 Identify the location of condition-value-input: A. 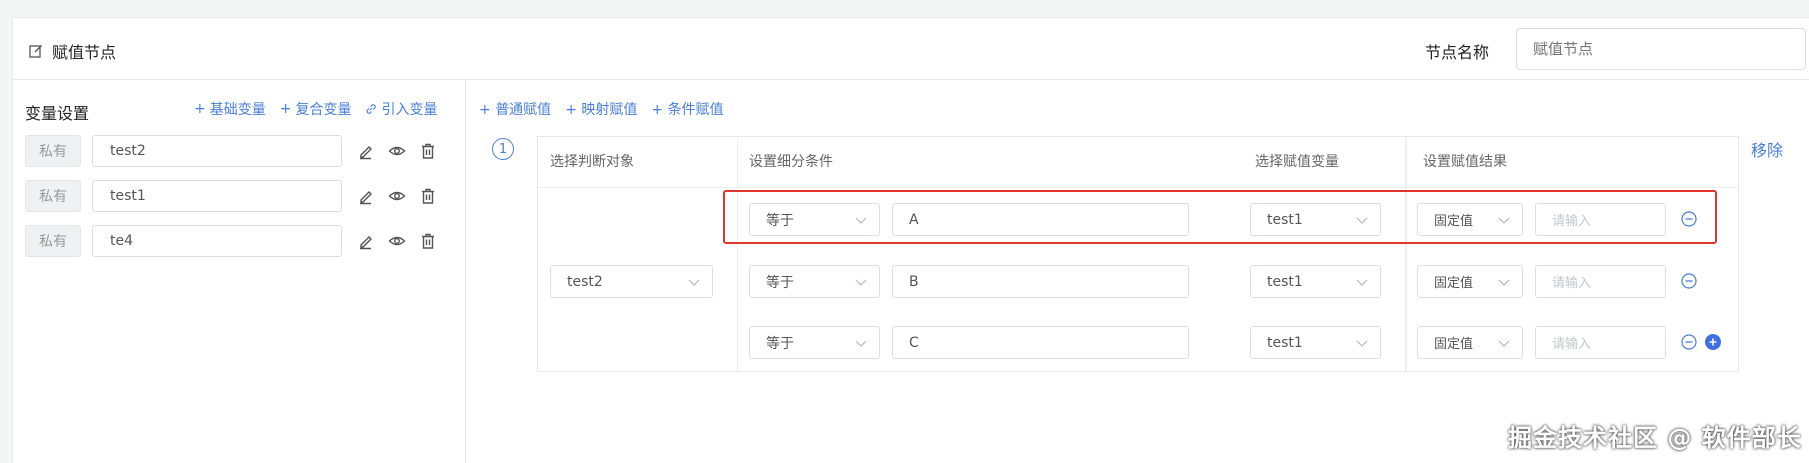
(1040, 219).